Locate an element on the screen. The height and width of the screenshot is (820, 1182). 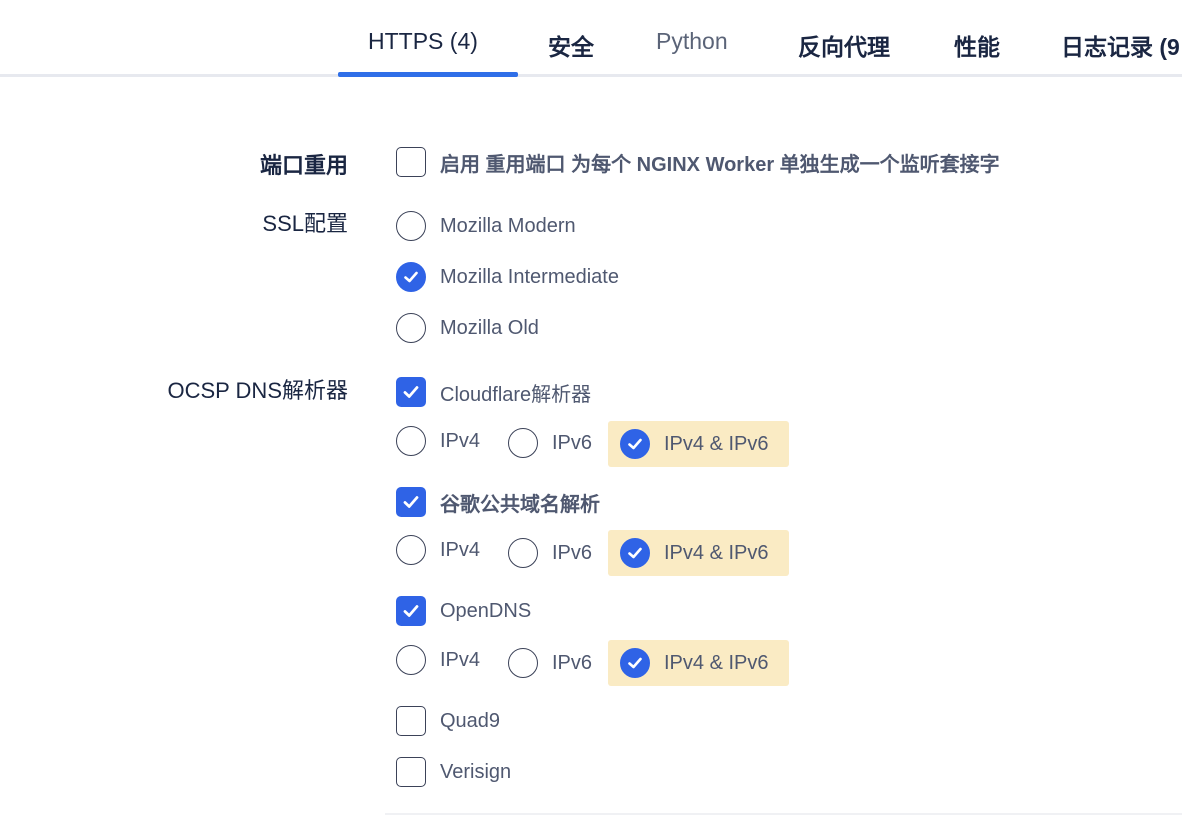
section-divider is located at coordinates (783, 814).